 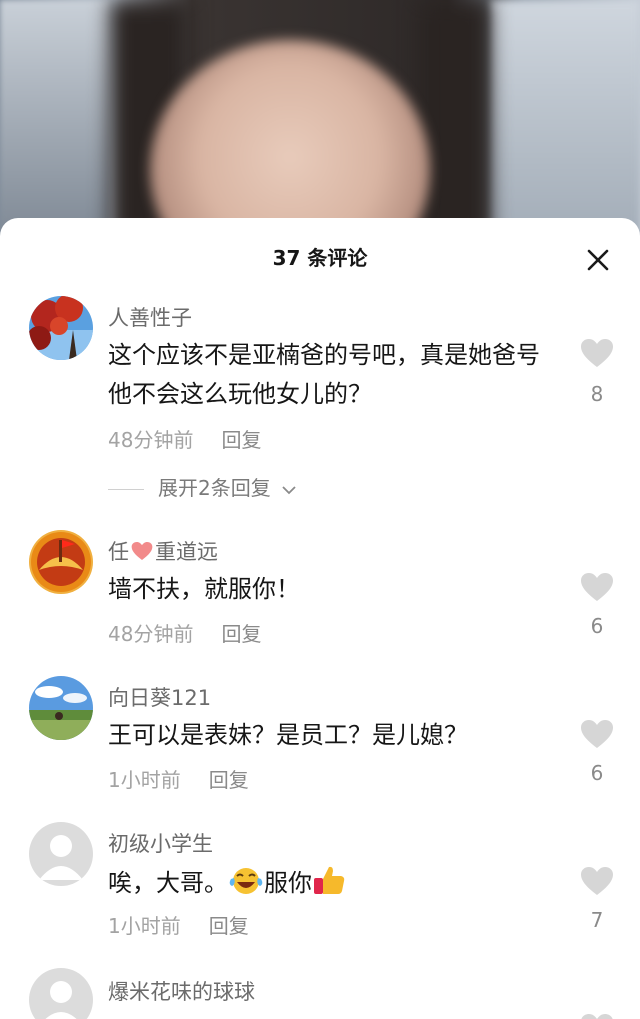 I want to click on thumbs-up-emoji, so click(x=329, y=880).